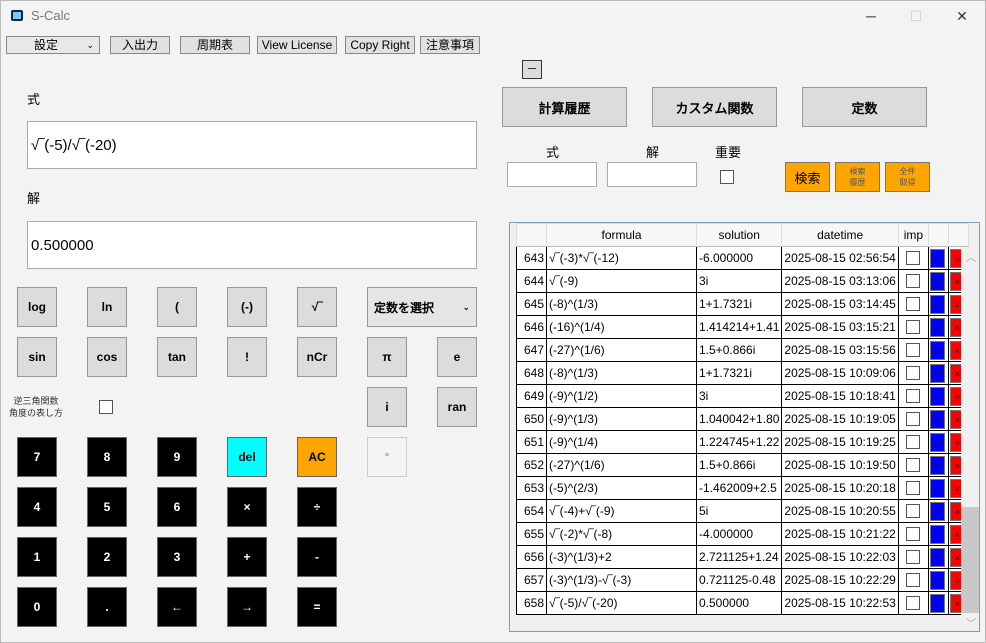  Describe the element at coordinates (247, 457) in the screenshot. I see `delete-button: del` at that location.